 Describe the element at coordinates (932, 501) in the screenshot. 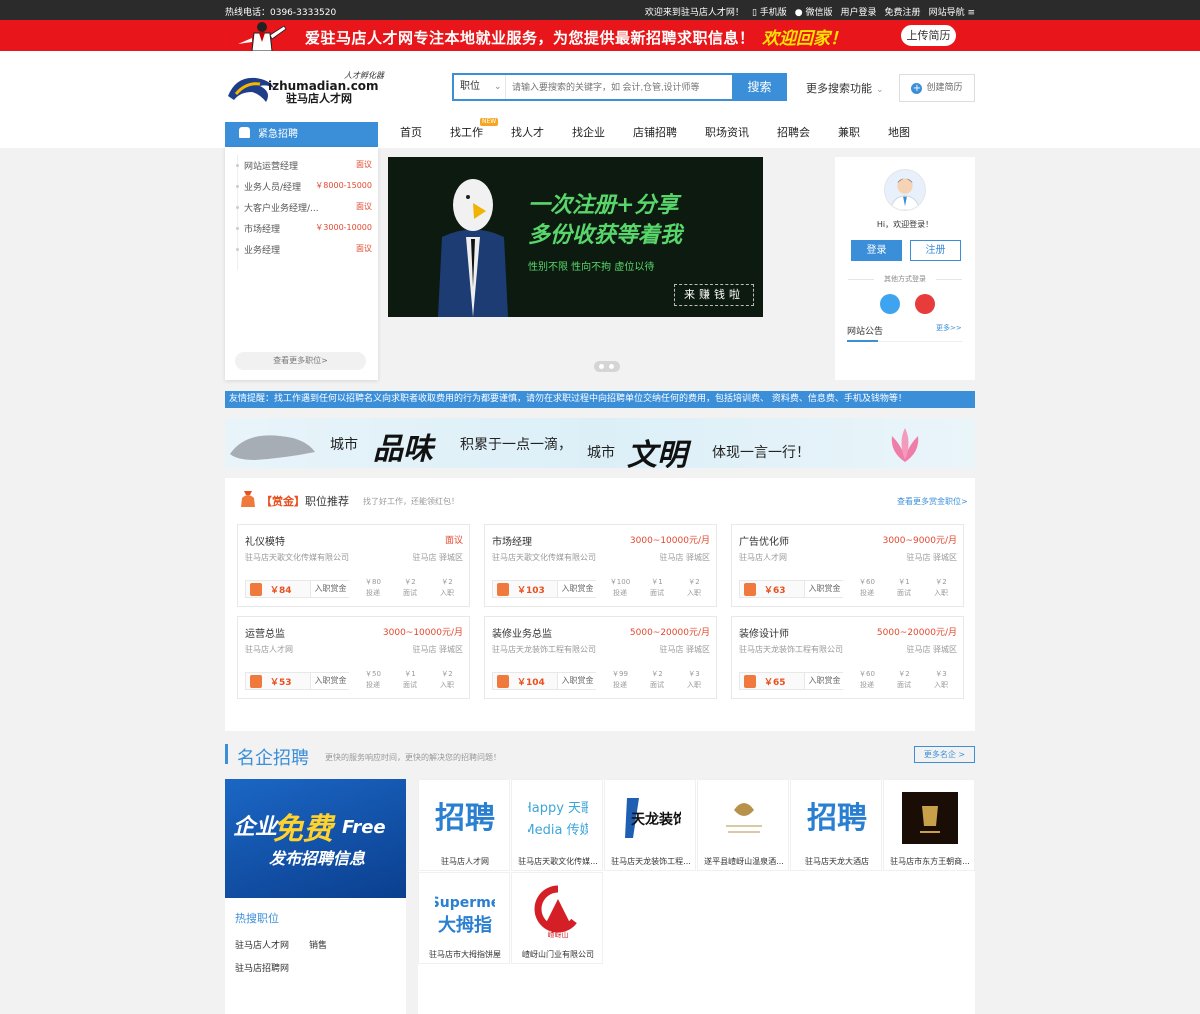

I see `more-reward-jobs-link: 查看更多赏金职位>` at that location.